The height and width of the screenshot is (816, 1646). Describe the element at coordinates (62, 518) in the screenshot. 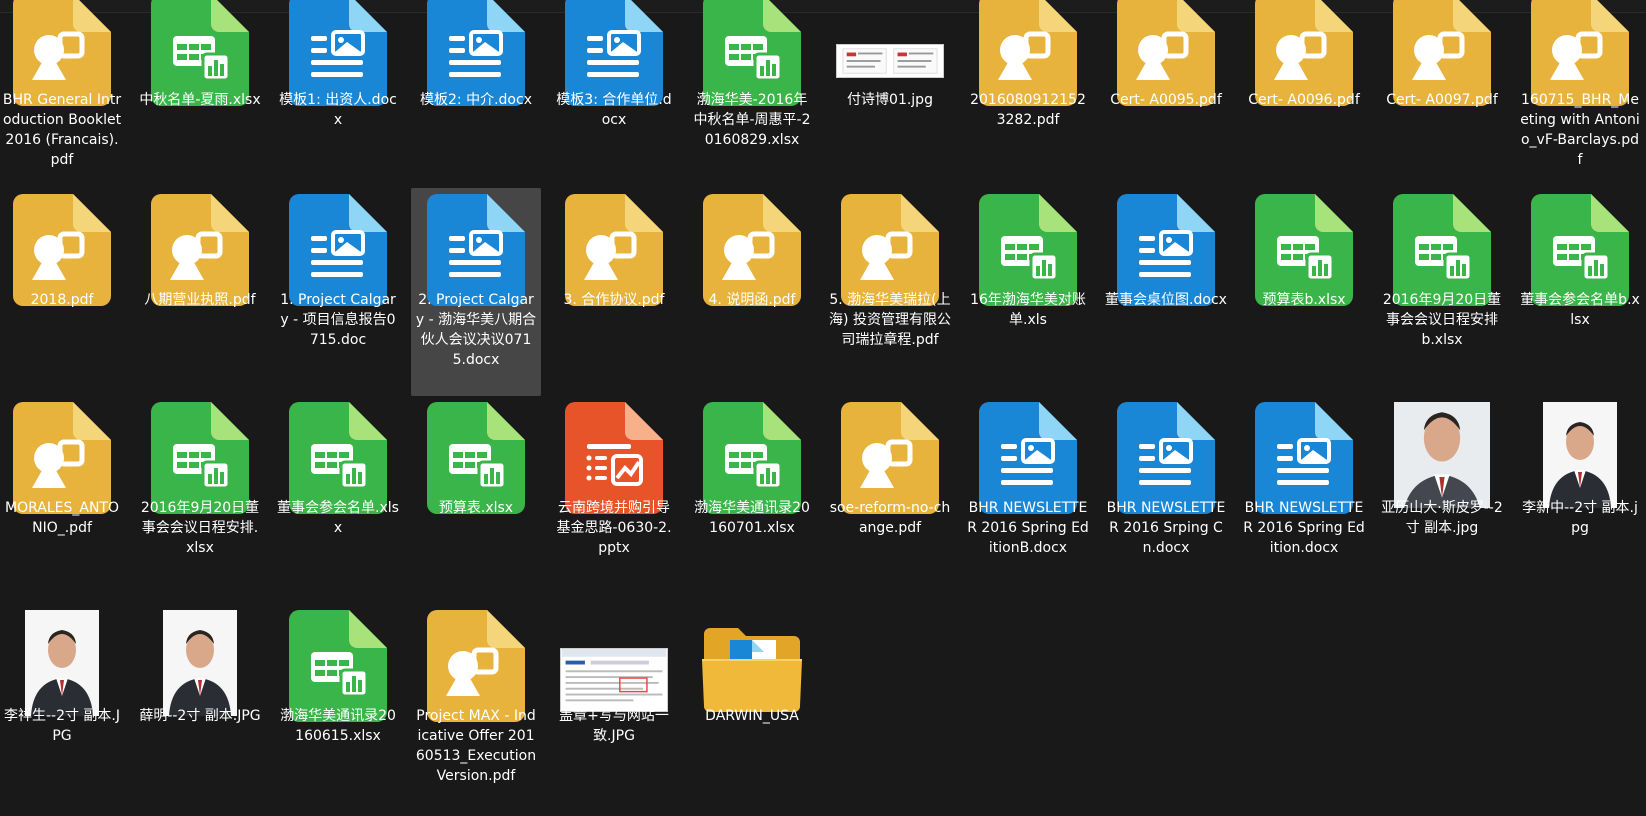

I see `file-name-label: MORALES_ANTONIO_.pdf` at that location.